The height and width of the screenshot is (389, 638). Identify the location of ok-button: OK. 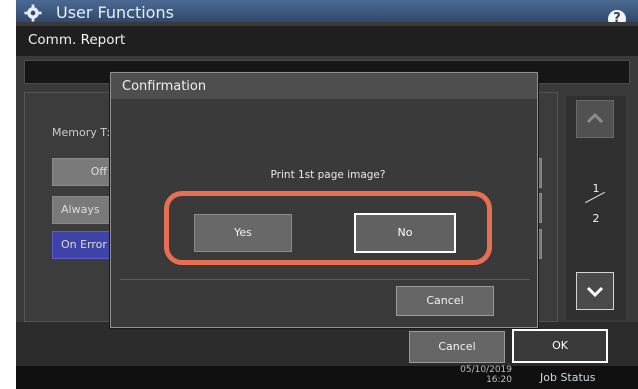
(560, 346).